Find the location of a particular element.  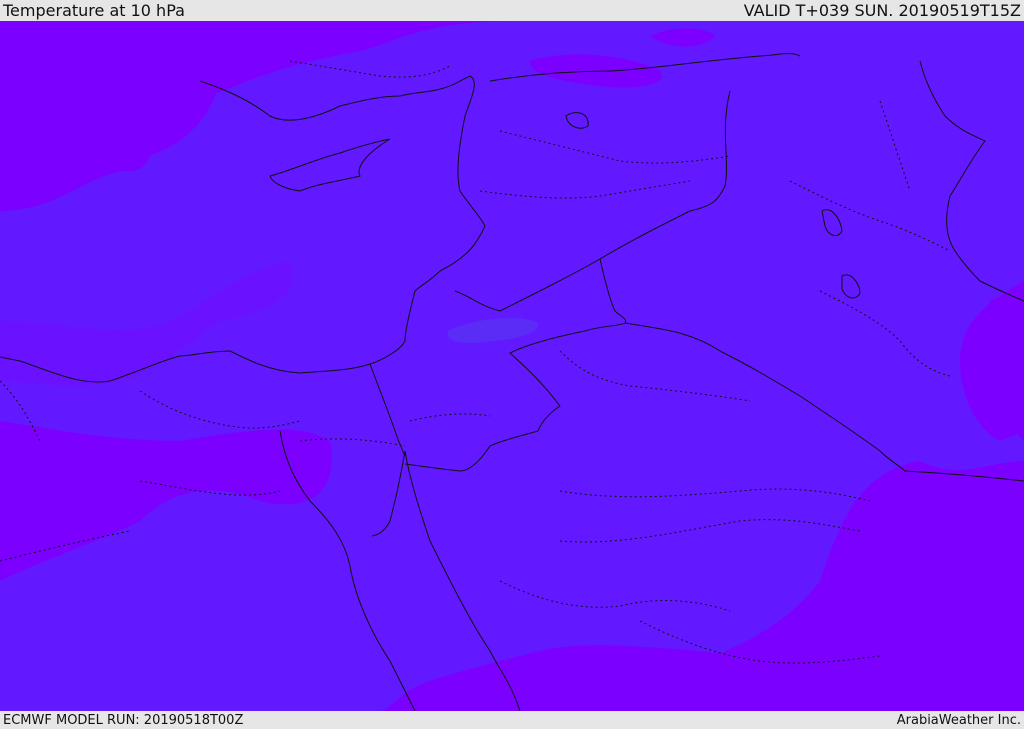

map-title: Temperature at 10 hPa is located at coordinates (94, 10).